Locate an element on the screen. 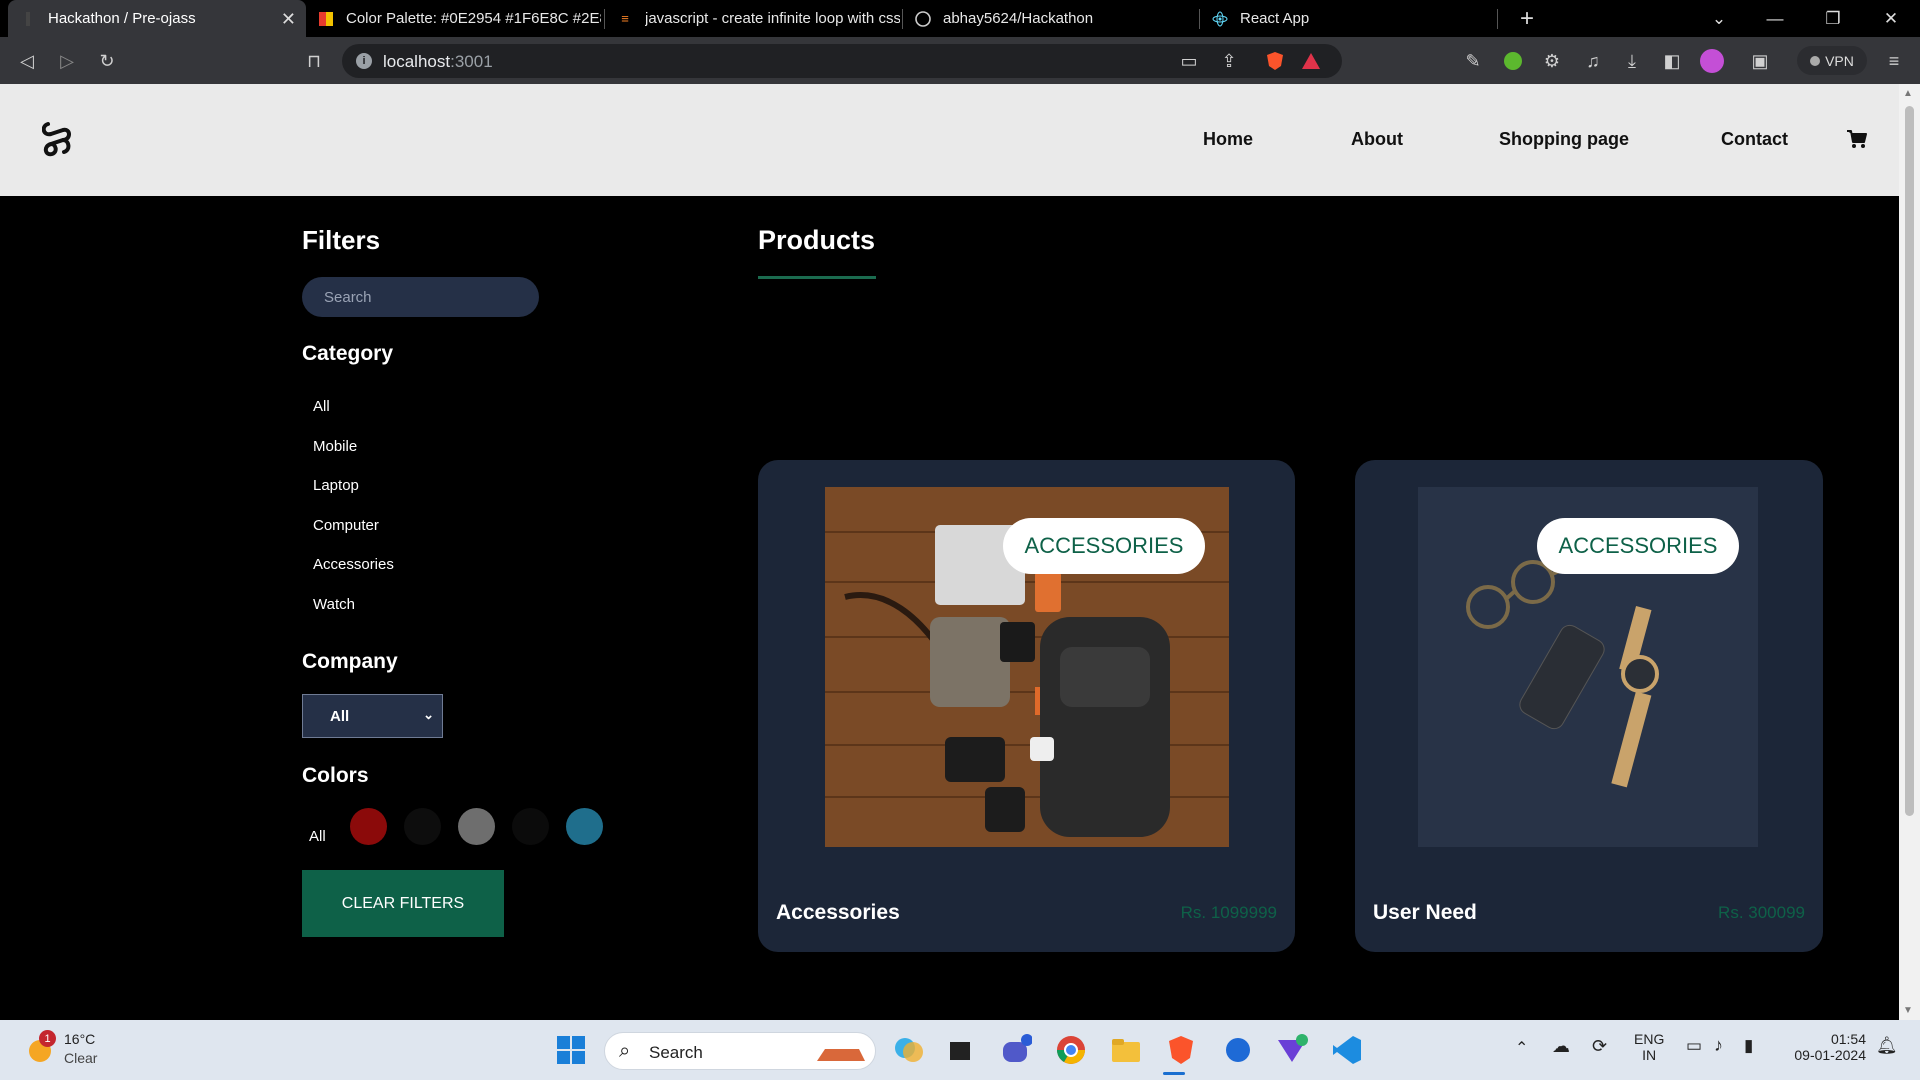 The width and height of the screenshot is (1920, 1080). nav-contact: Contact is located at coordinates (1754, 139).